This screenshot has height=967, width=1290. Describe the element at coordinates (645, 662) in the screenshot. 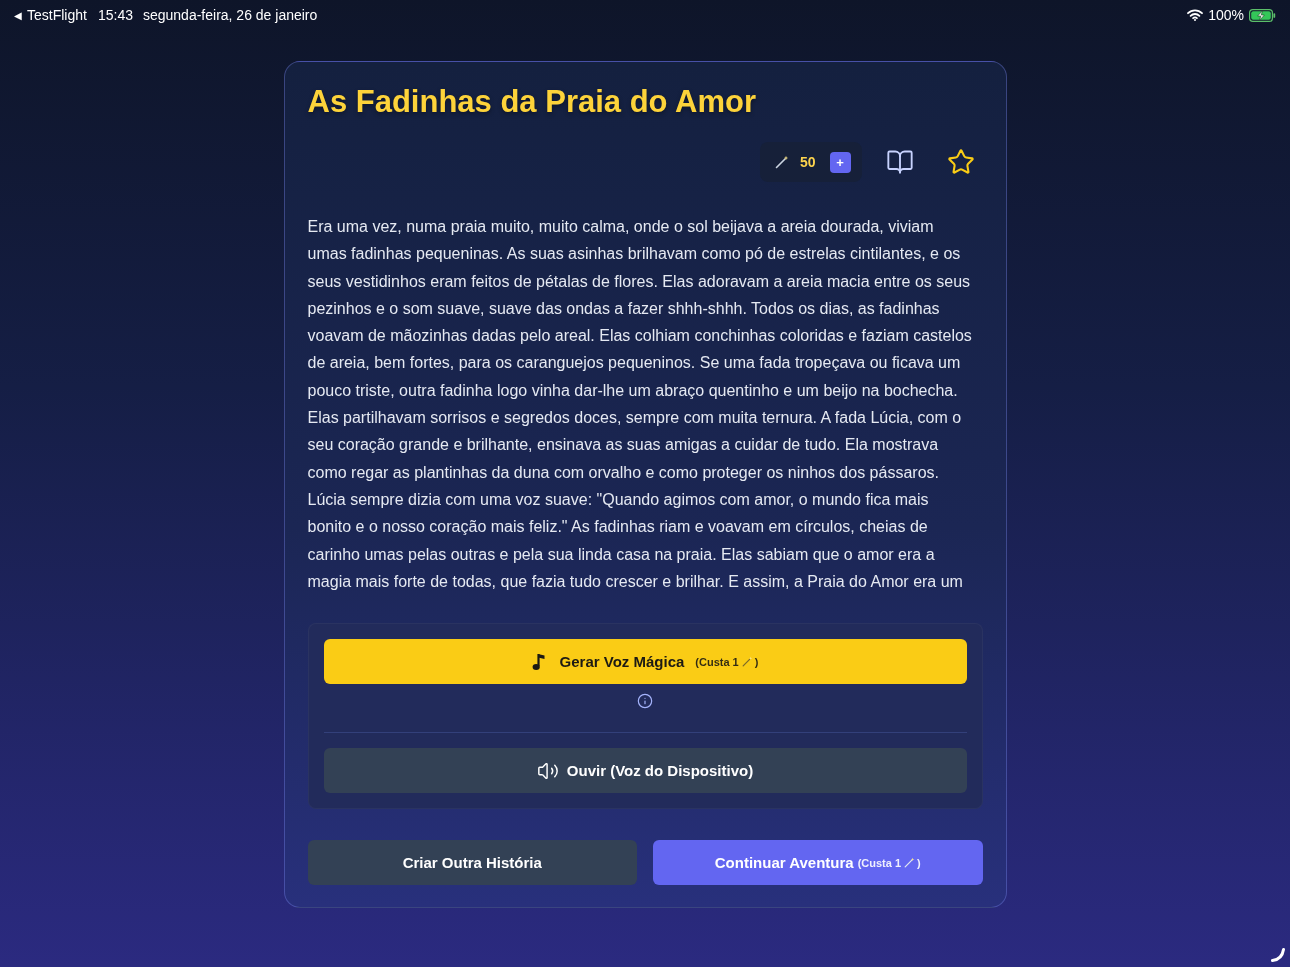

I see `generate-voice-button: Gerar Voz Mágica (Custa 1 )` at that location.